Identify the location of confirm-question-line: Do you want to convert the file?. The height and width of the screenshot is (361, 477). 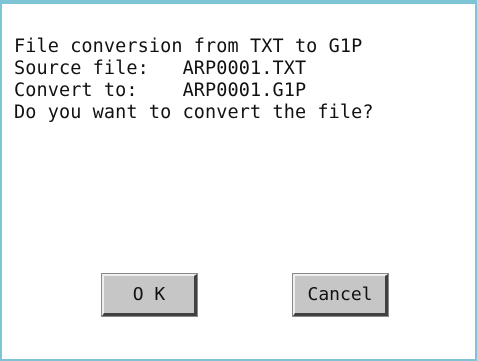
(194, 112).